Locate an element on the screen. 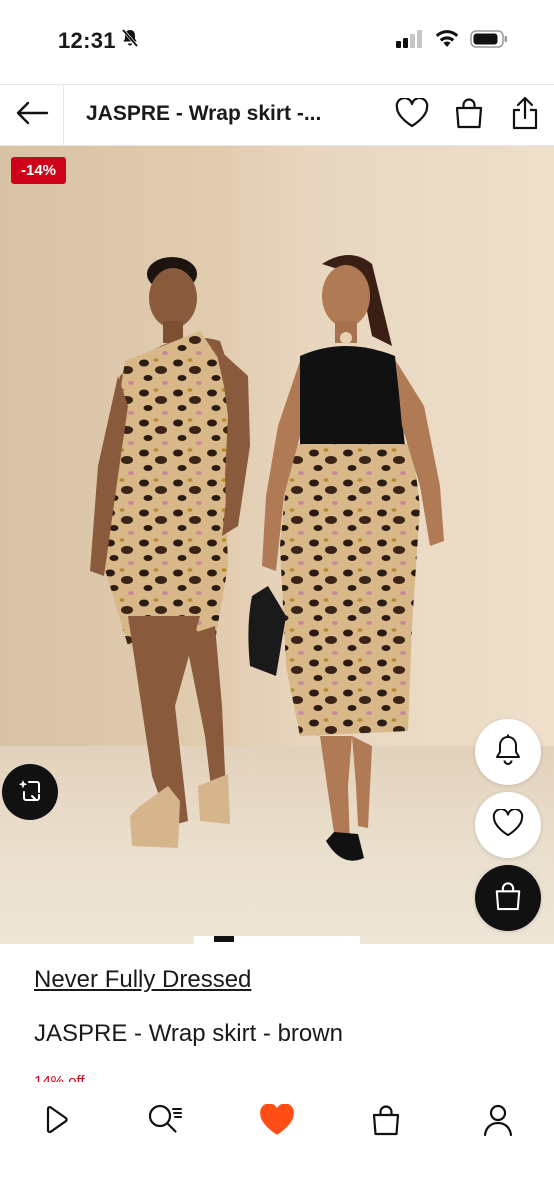 The width and height of the screenshot is (554, 1200). notify-button is located at coordinates (508, 752).